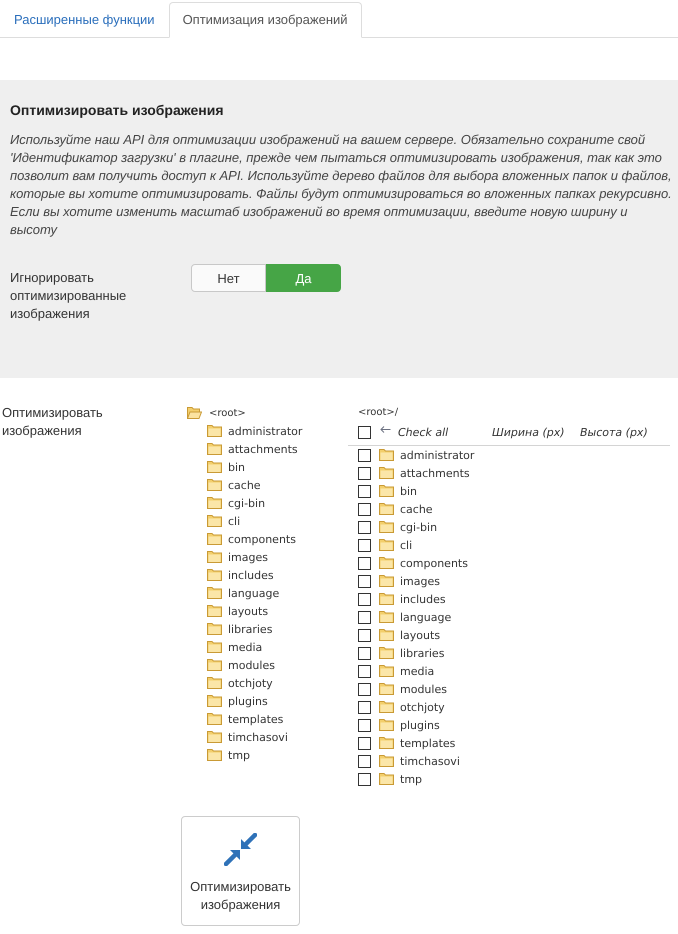 The width and height of the screenshot is (678, 934). I want to click on folder-name: cgi-bin, so click(419, 527).